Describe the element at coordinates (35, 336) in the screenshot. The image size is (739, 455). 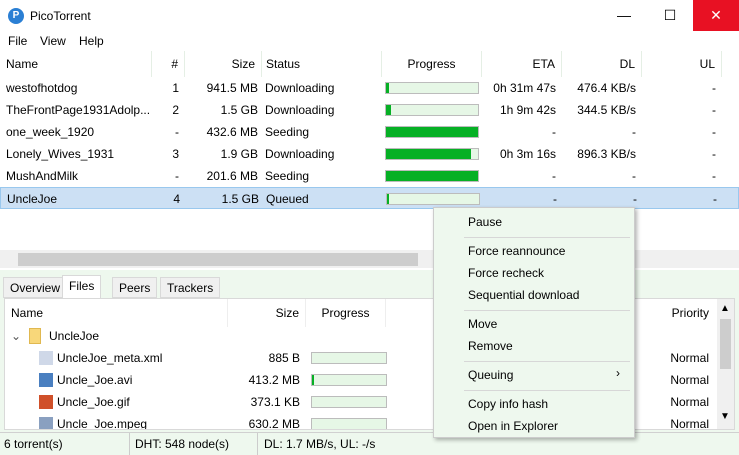
I see `folder-icon` at that location.